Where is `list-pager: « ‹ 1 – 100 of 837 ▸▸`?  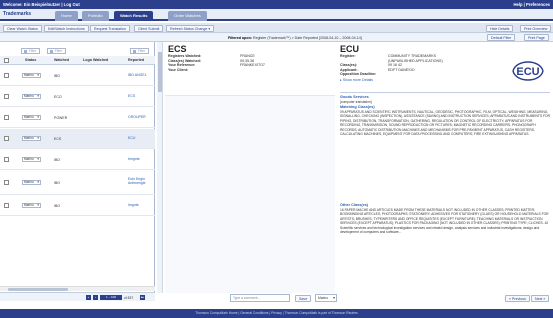 list-pager: « ‹ 1 – 100 of 837 ▸▸ is located at coordinates (77, 296).